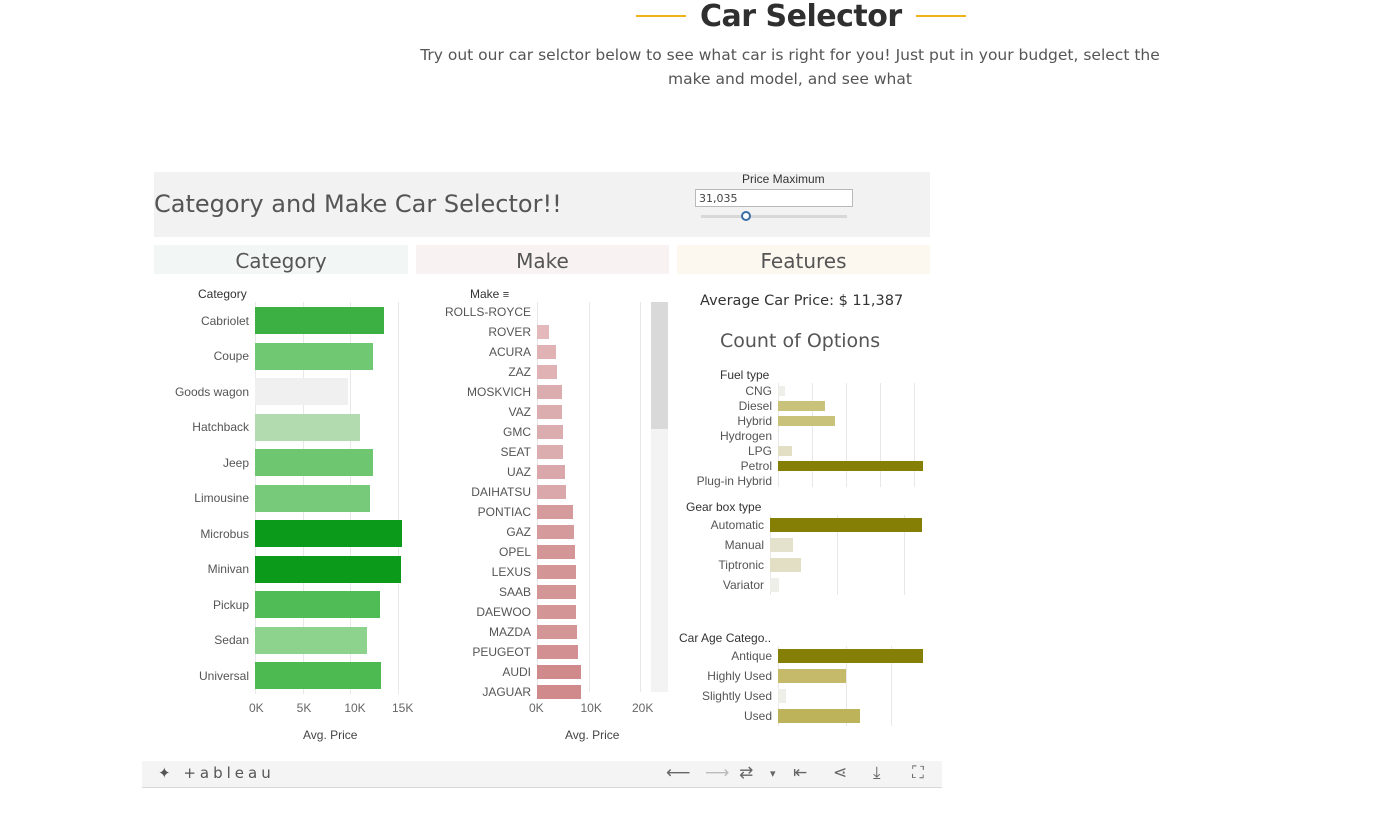 The width and height of the screenshot is (1384, 829). Describe the element at coordinates (518, 532) in the screenshot. I see `make-row-label: GAZ` at that location.